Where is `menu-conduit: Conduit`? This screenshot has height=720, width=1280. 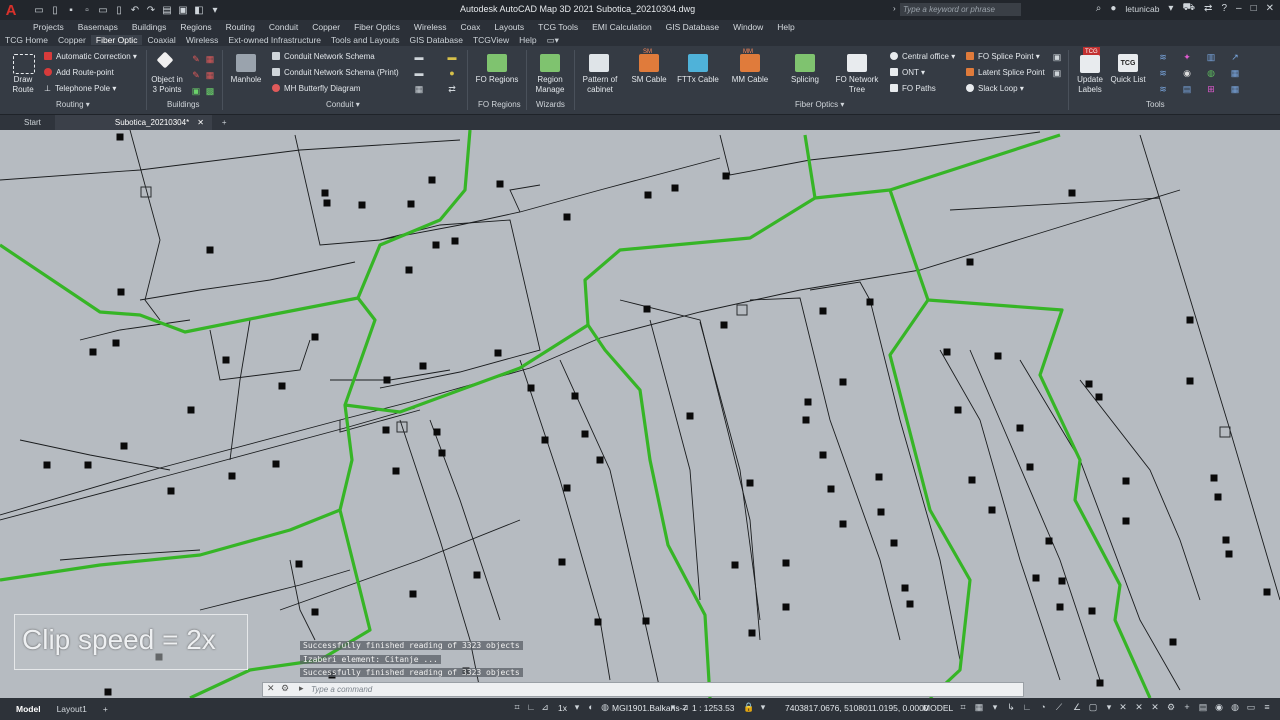
menu-conduit: Conduit is located at coordinates (283, 27).